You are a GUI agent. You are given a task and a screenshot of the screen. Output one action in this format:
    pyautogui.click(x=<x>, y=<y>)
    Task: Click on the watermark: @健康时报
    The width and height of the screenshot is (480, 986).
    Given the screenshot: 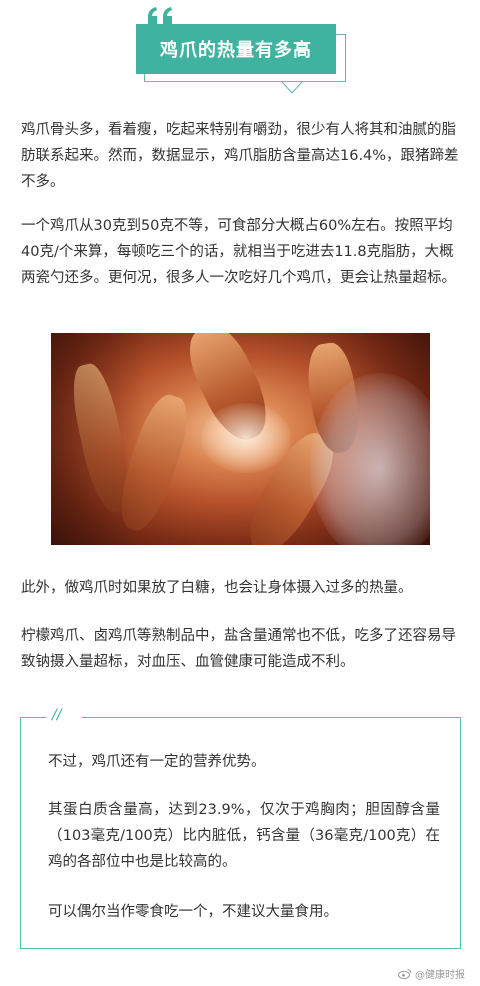 What is the action you would take?
    pyautogui.click(x=431, y=973)
    